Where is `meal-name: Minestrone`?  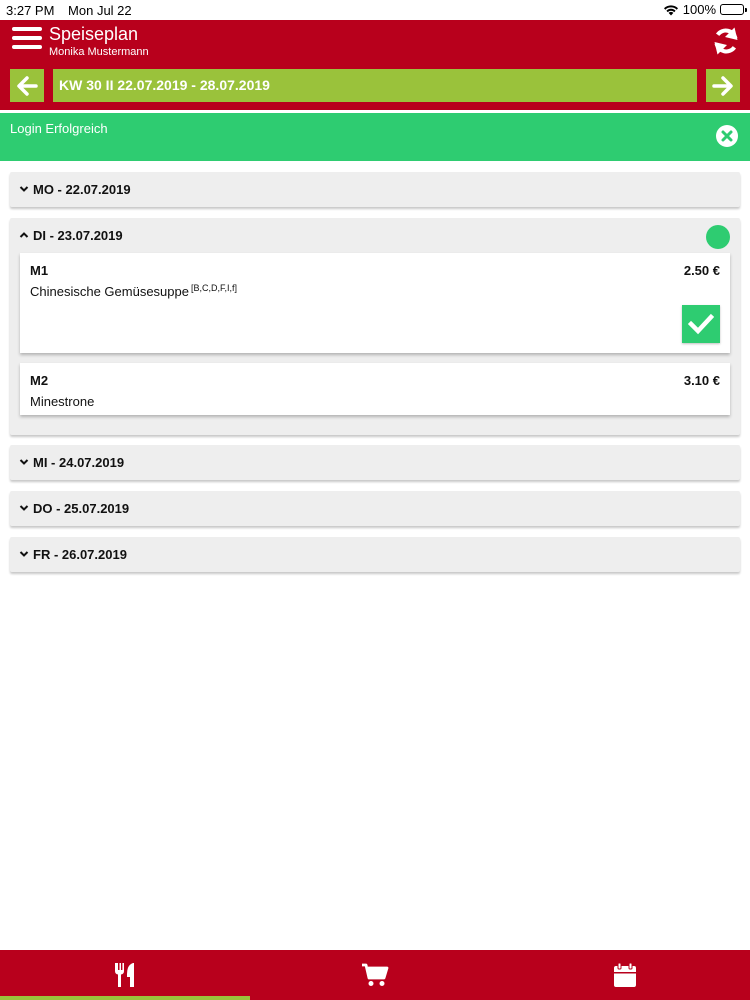 meal-name: Minestrone is located at coordinates (62, 401).